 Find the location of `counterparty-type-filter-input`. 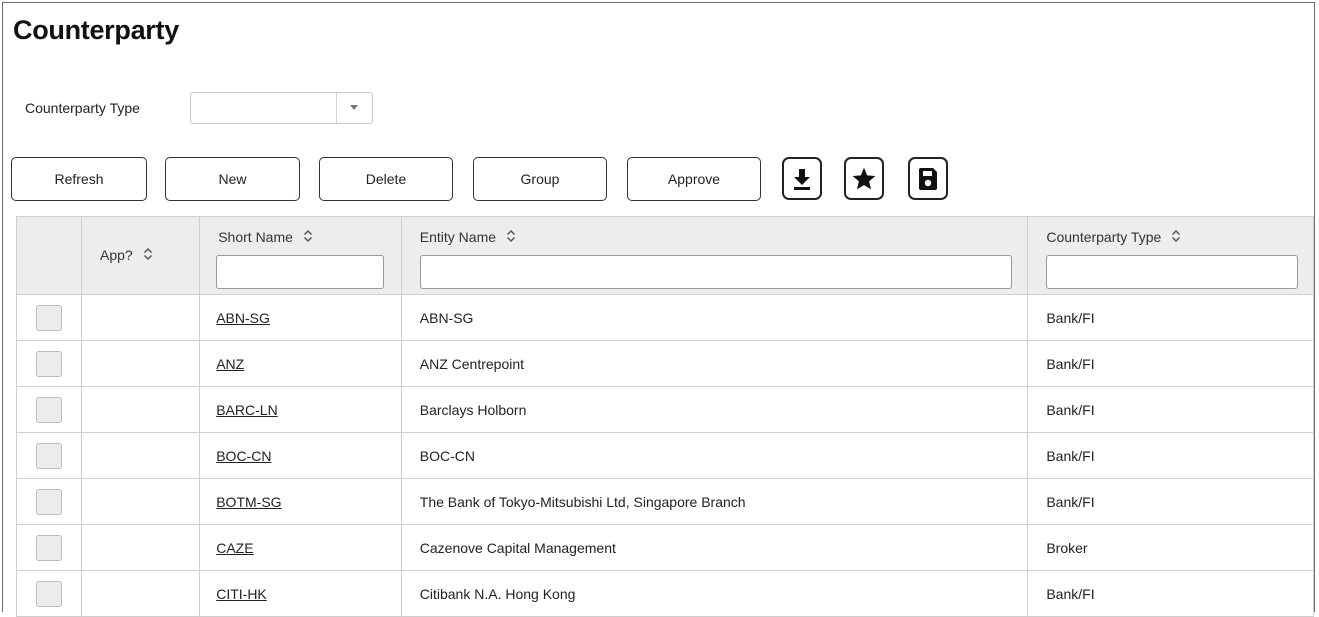

counterparty-type-filter-input is located at coordinates (1172, 272).